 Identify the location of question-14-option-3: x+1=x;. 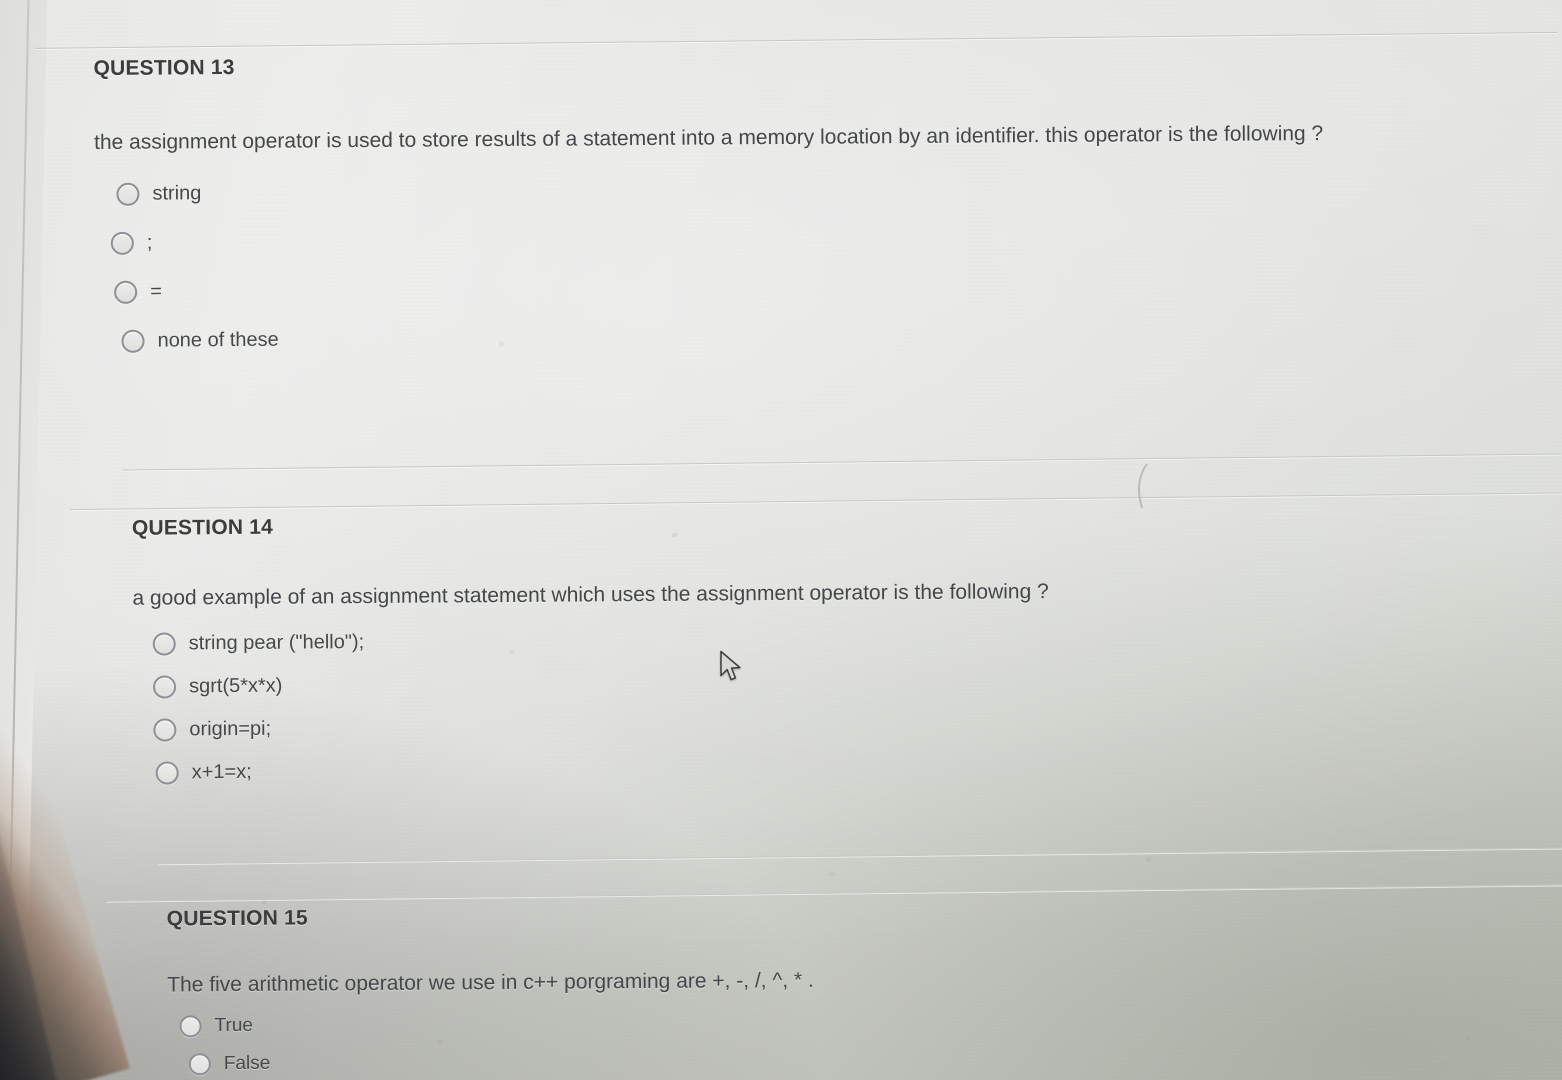
(824, 768).